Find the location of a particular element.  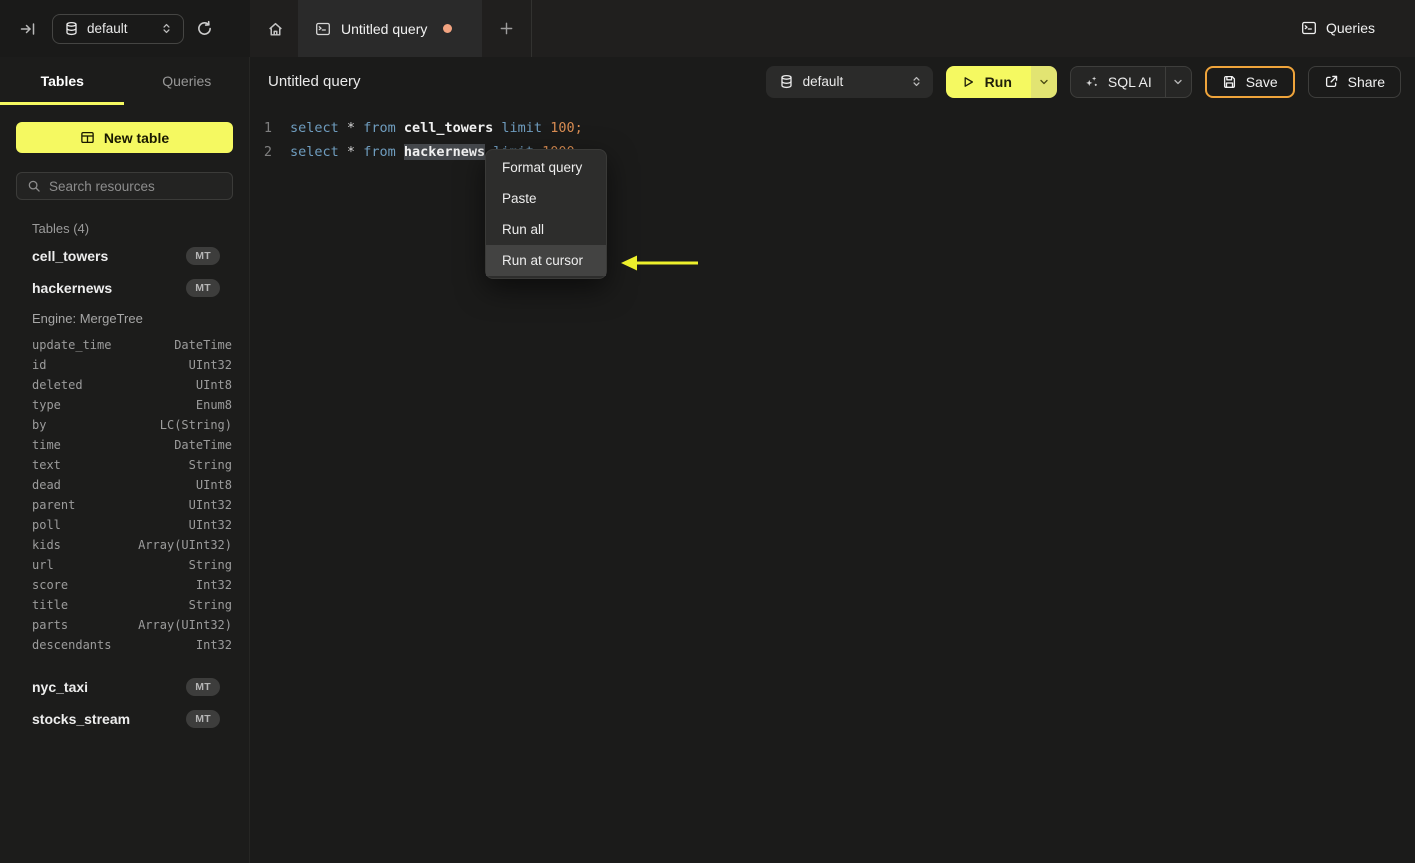

new-tab-button is located at coordinates (506, 28).